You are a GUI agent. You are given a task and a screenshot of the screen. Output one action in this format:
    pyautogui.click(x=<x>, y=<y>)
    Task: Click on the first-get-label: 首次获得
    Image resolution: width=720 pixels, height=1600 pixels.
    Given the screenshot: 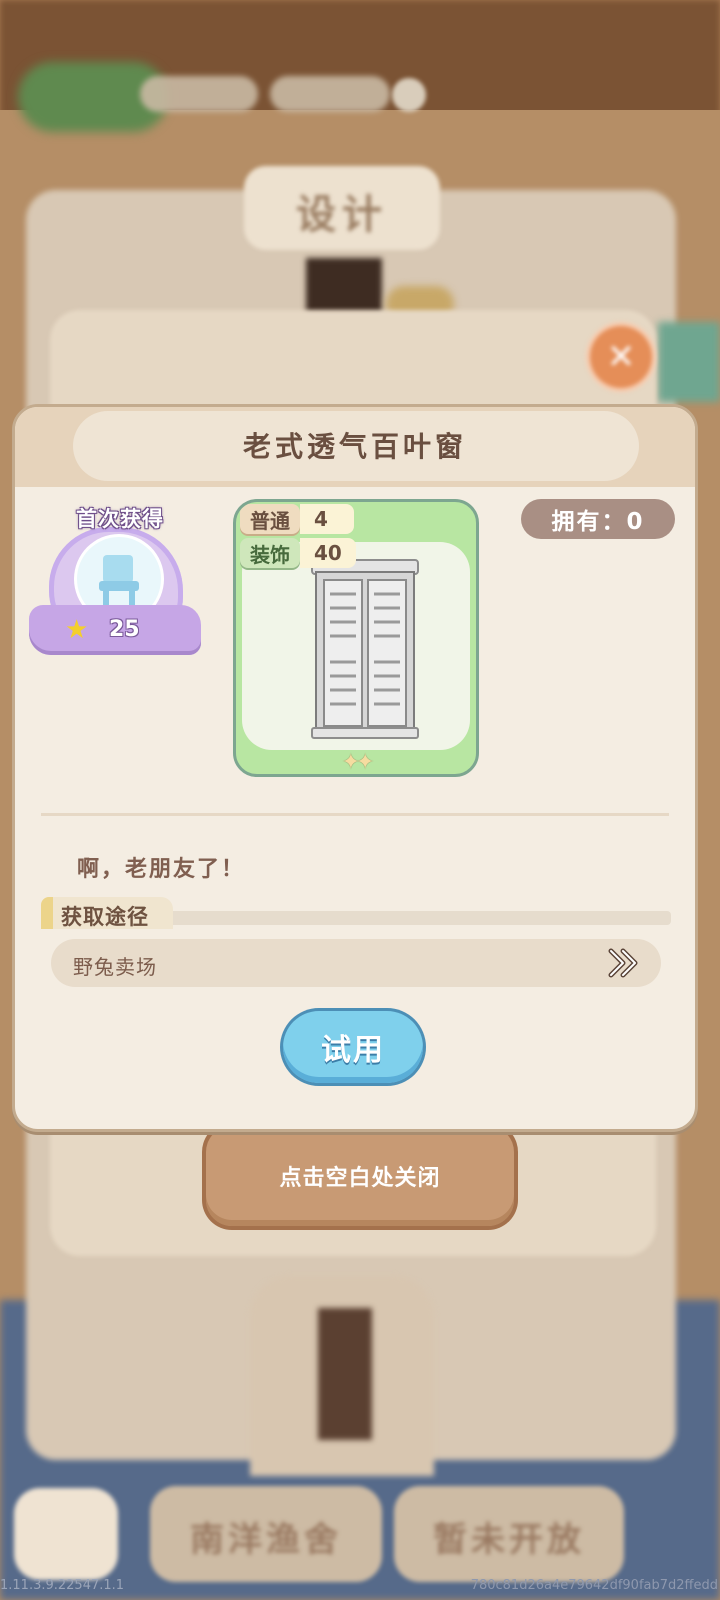 What is the action you would take?
    pyautogui.click(x=120, y=519)
    